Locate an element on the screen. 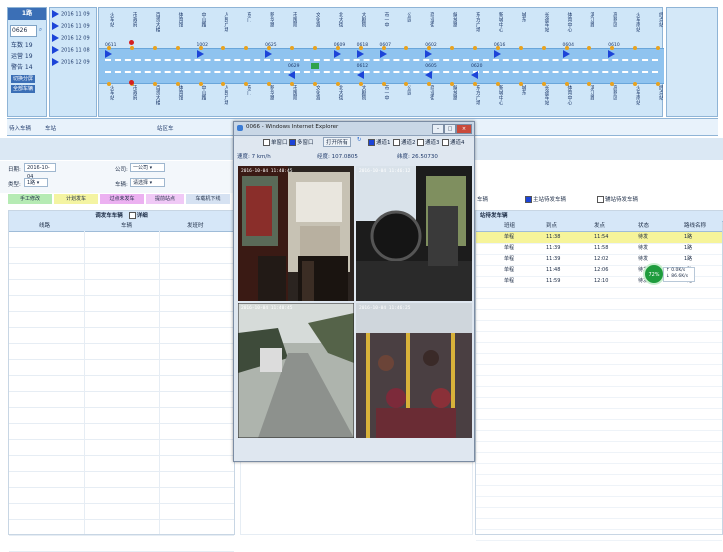 This screenshot has height=552, width=723. channel-2-checkbox is located at coordinates (396, 142).